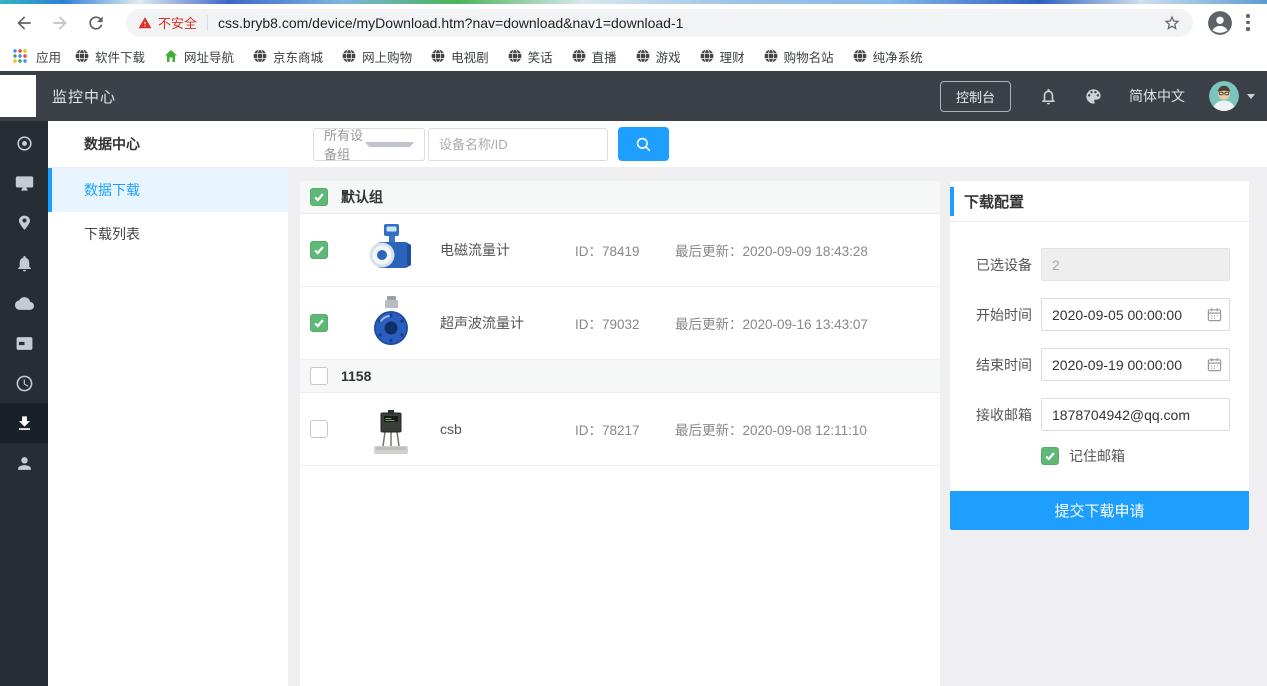 The width and height of the screenshot is (1267, 686). I want to click on bookmark-item: 软件下载, so click(110, 56).